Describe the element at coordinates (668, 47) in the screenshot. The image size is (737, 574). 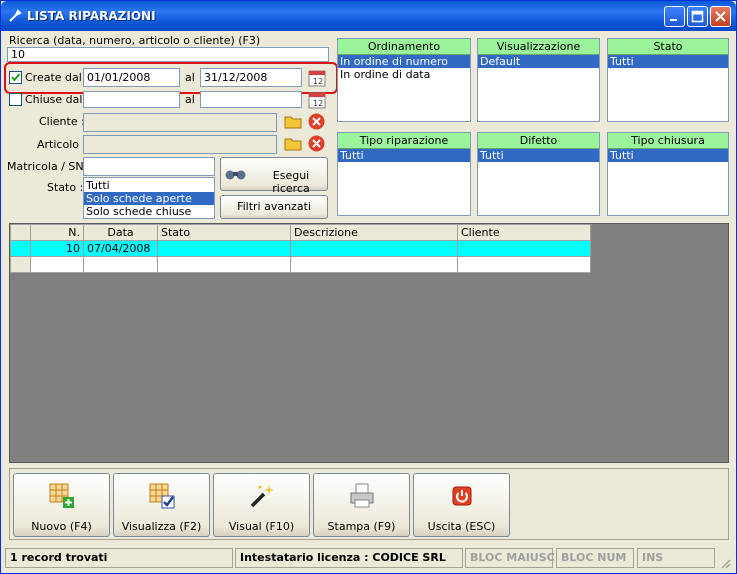
I see `filter-header: Stato` at that location.